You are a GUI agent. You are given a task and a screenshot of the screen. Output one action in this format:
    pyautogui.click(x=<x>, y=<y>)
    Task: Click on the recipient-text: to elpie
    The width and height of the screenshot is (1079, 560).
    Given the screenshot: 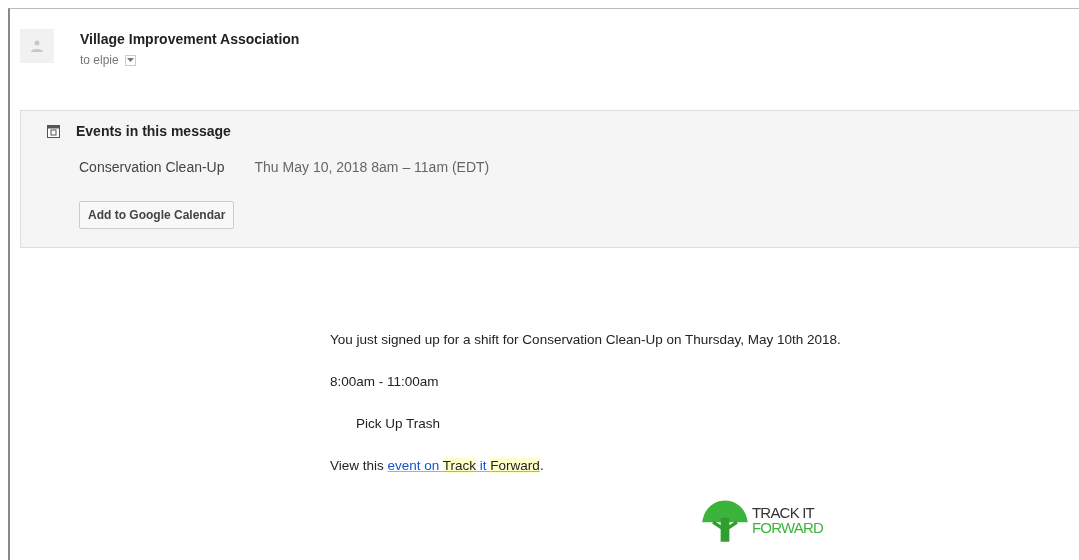 What is the action you would take?
    pyautogui.click(x=99, y=60)
    